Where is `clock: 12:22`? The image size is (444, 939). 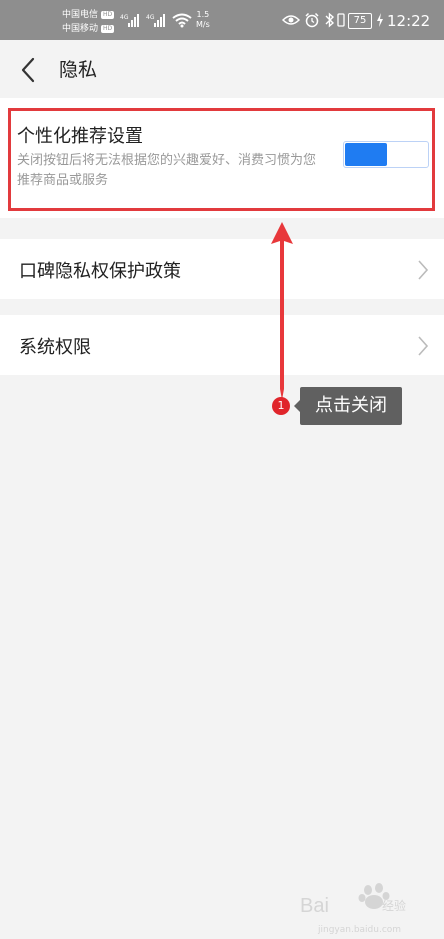
clock: 12:22 is located at coordinates (409, 21).